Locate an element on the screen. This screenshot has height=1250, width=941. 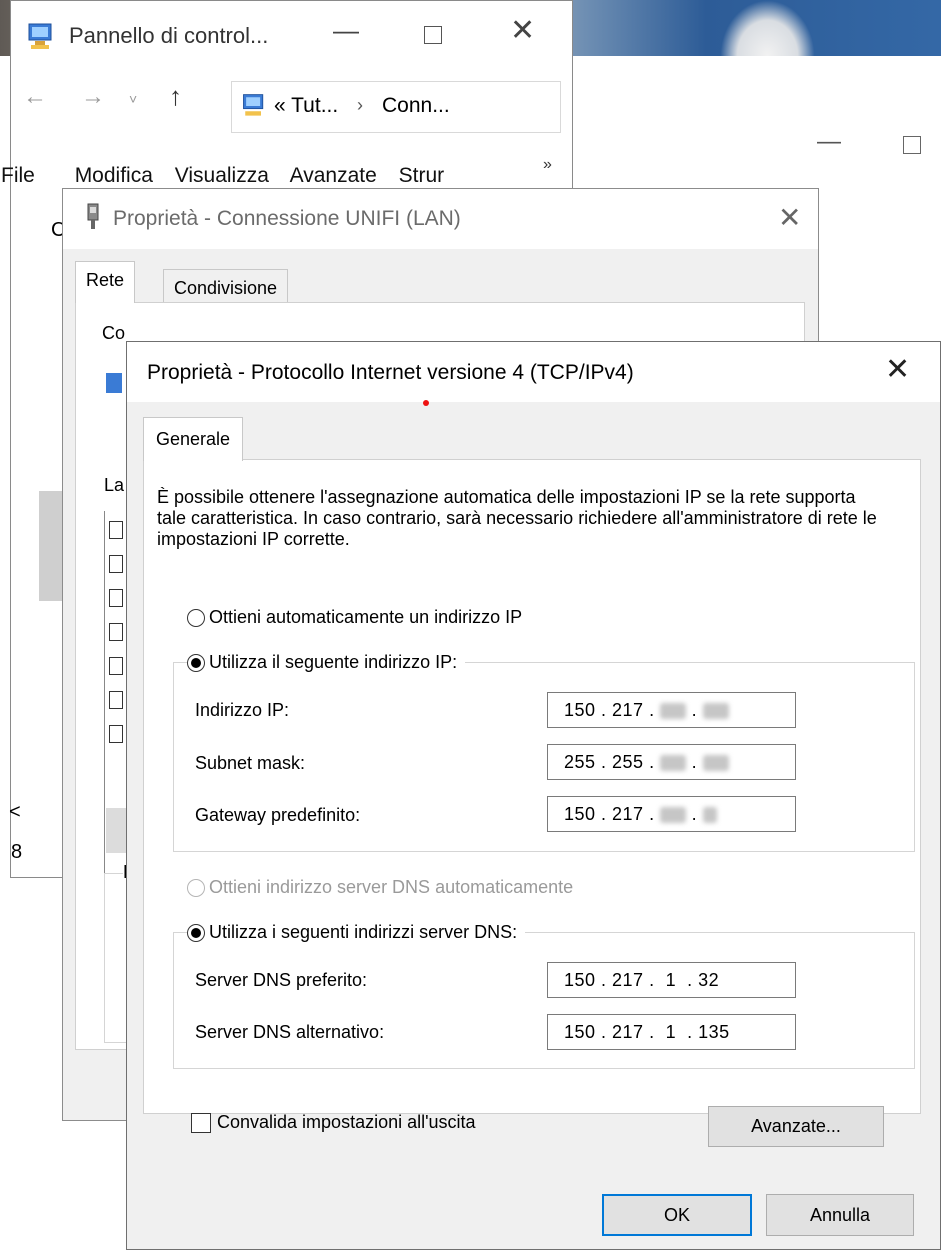
chevron-down-icon: ˅ is located at coordinates (133, 99).